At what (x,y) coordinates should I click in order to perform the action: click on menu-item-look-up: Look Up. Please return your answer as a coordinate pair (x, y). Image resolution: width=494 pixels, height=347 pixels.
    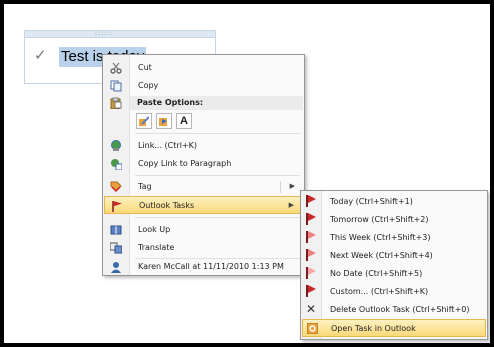
    Looking at the image, I should click on (203, 230).